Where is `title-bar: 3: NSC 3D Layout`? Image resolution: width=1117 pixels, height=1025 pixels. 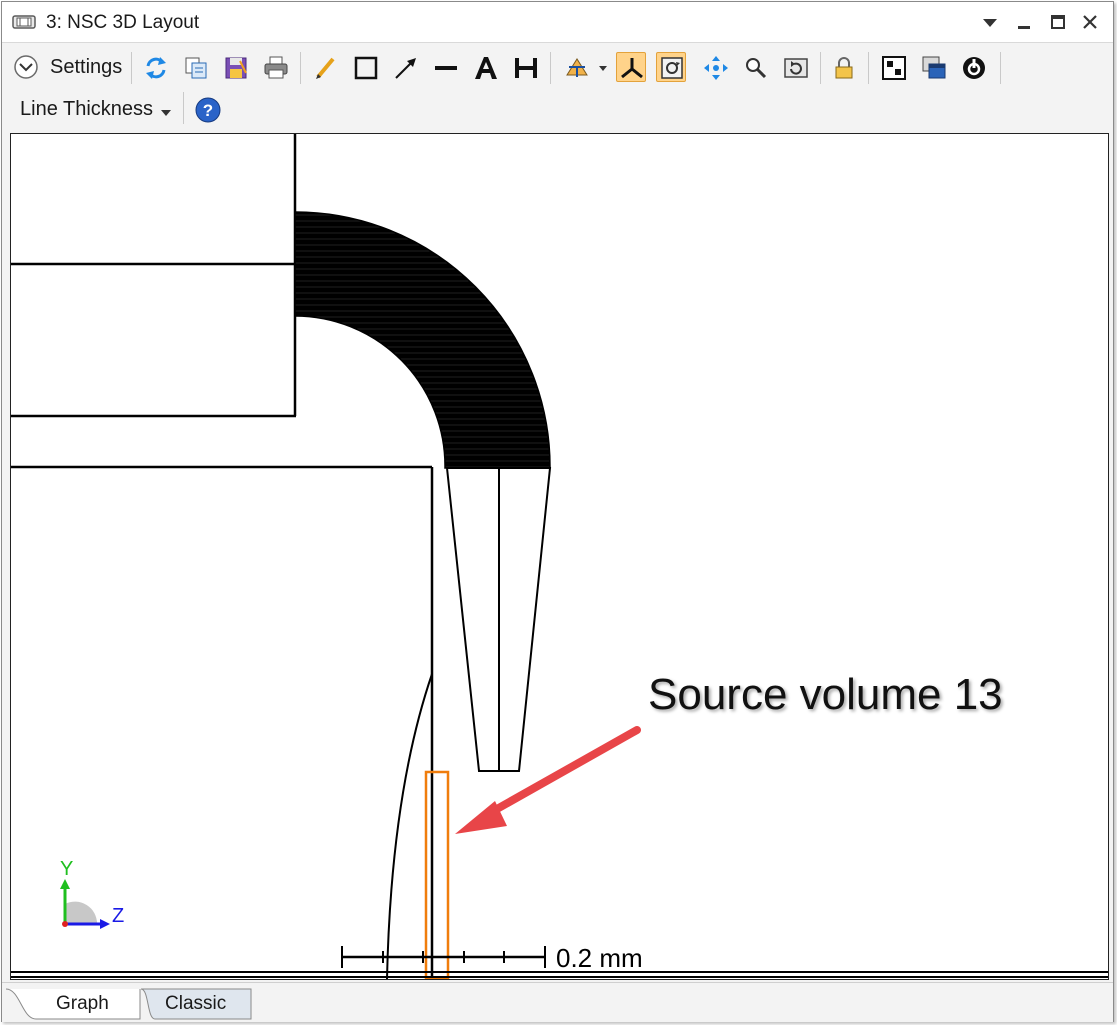
title-bar: 3: NSC 3D Layout is located at coordinates (557, 22).